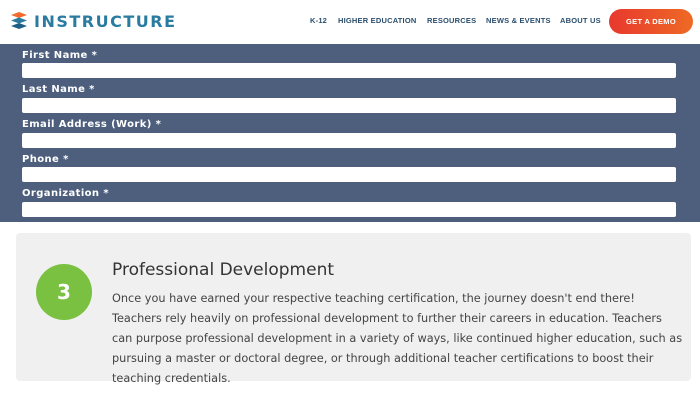 The image size is (700, 400). What do you see at coordinates (651, 21) in the screenshot?
I see `get-a-demo-button: GET A DEMO` at bounding box center [651, 21].